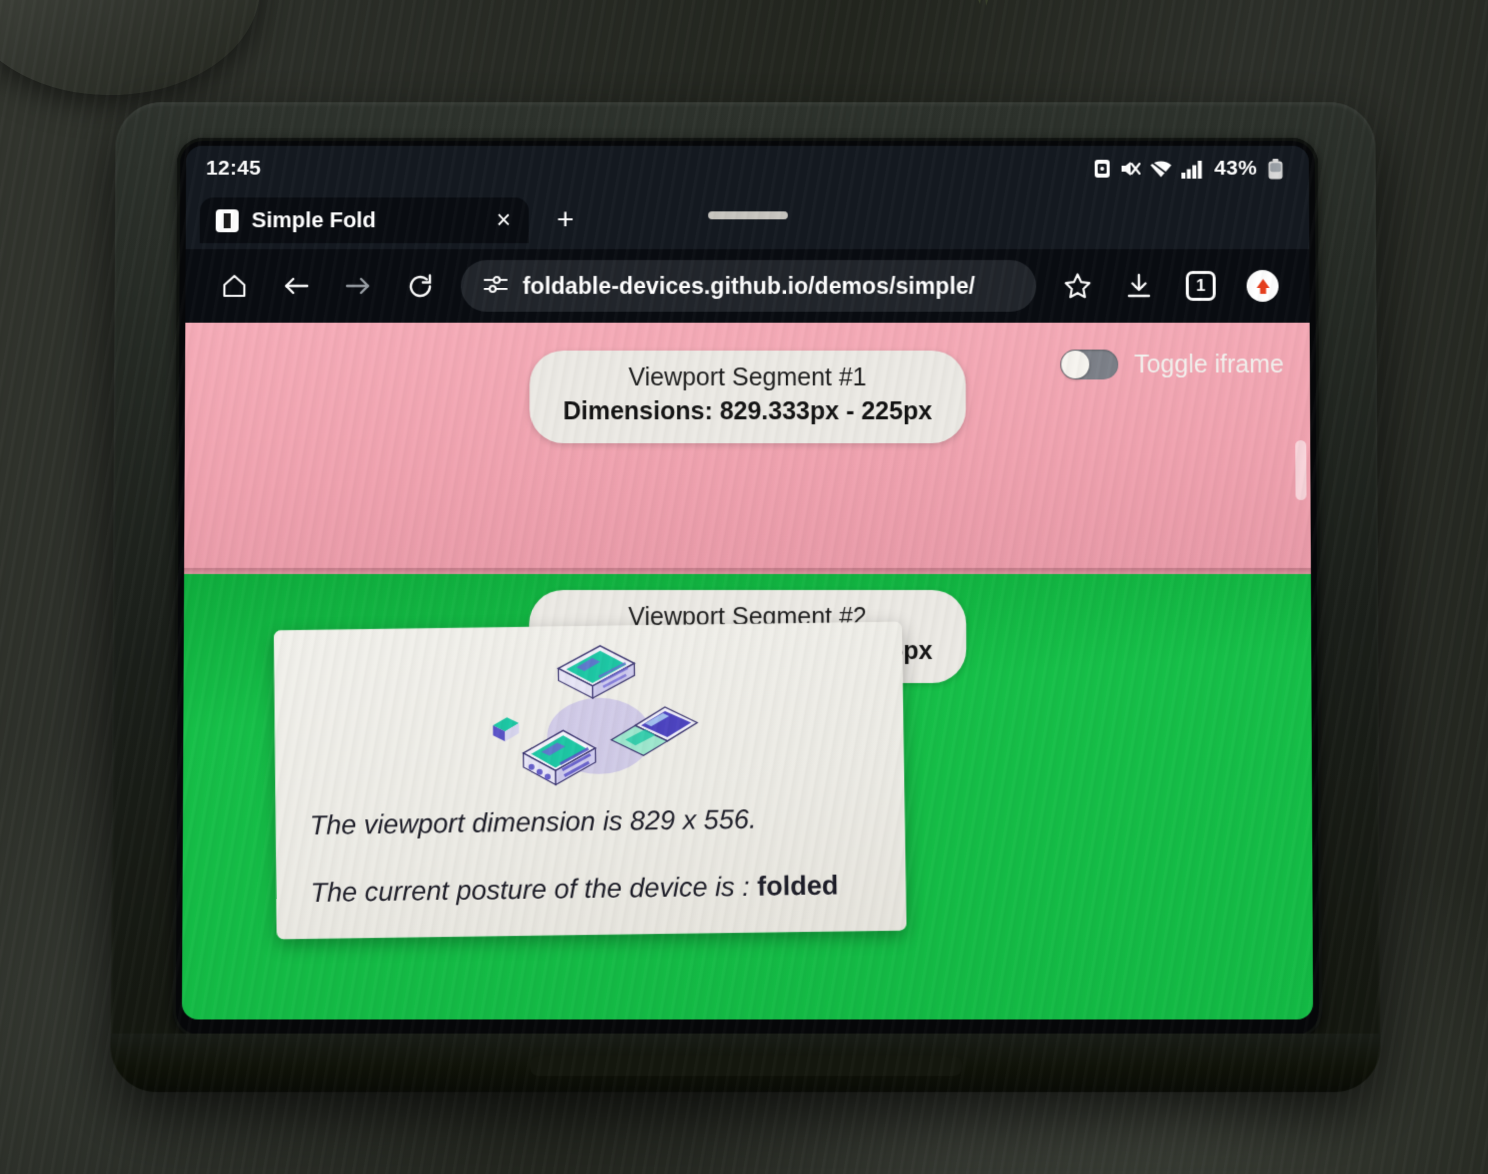 The height and width of the screenshot is (1174, 1488). What do you see at coordinates (483, 220) in the screenshot?
I see `close-tab-icon: ×` at bounding box center [483, 220].